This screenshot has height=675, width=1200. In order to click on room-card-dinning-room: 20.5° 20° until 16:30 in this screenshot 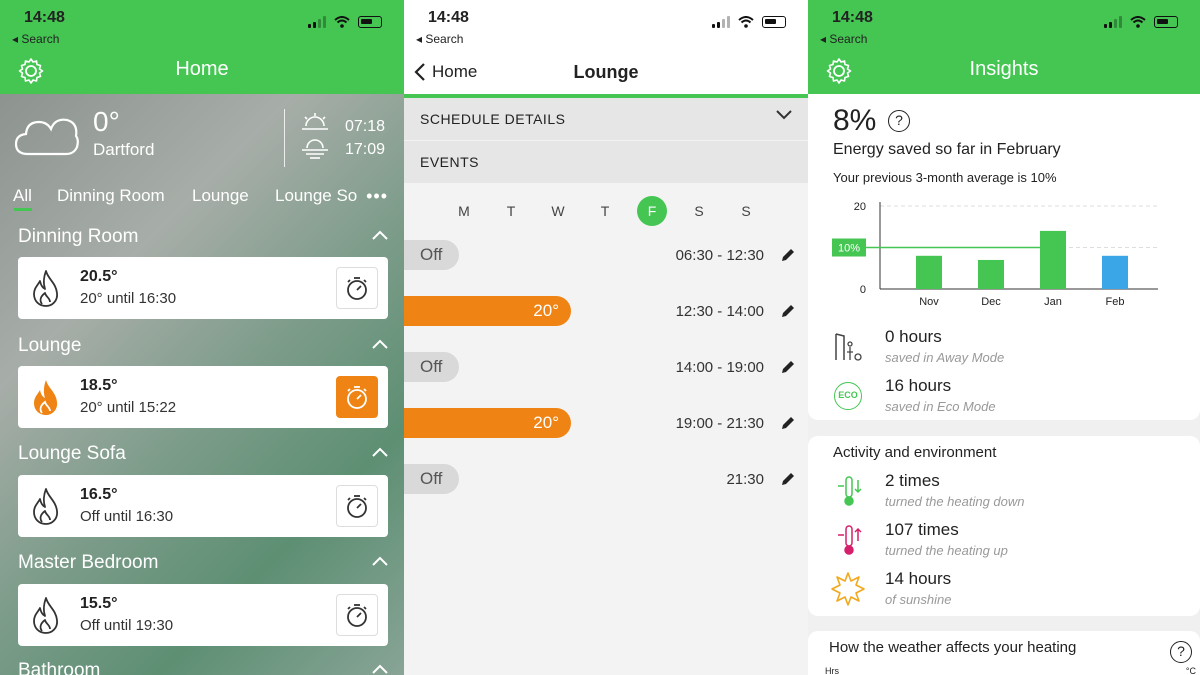, I will do `click(203, 288)`.